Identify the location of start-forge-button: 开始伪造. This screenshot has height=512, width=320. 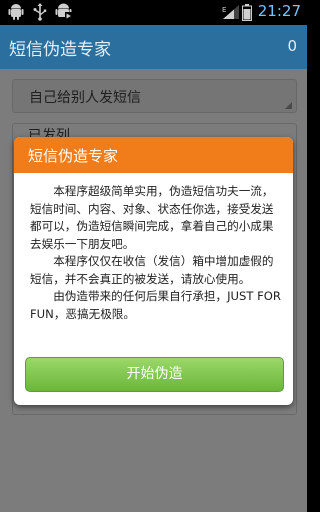
(154, 374).